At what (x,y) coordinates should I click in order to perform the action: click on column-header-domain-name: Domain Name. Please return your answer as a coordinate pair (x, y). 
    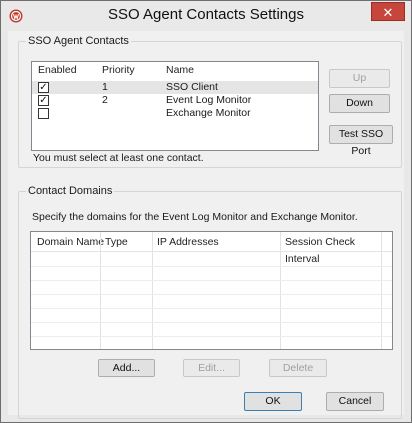
    Looking at the image, I should click on (70, 243).